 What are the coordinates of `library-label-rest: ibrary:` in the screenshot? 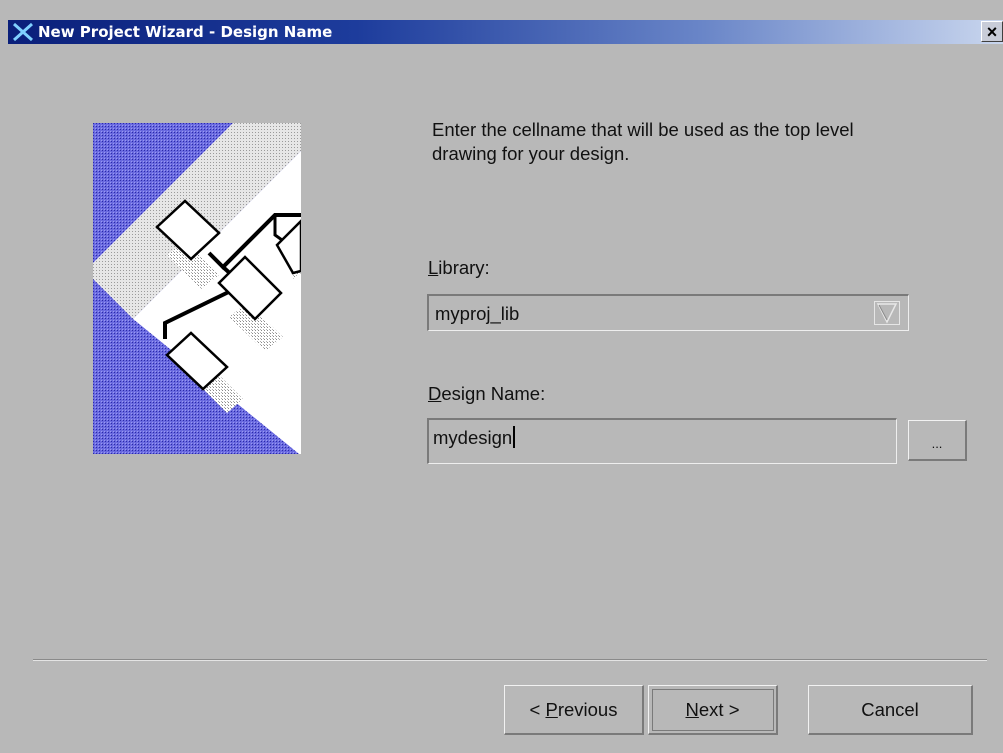 It's located at (464, 267).